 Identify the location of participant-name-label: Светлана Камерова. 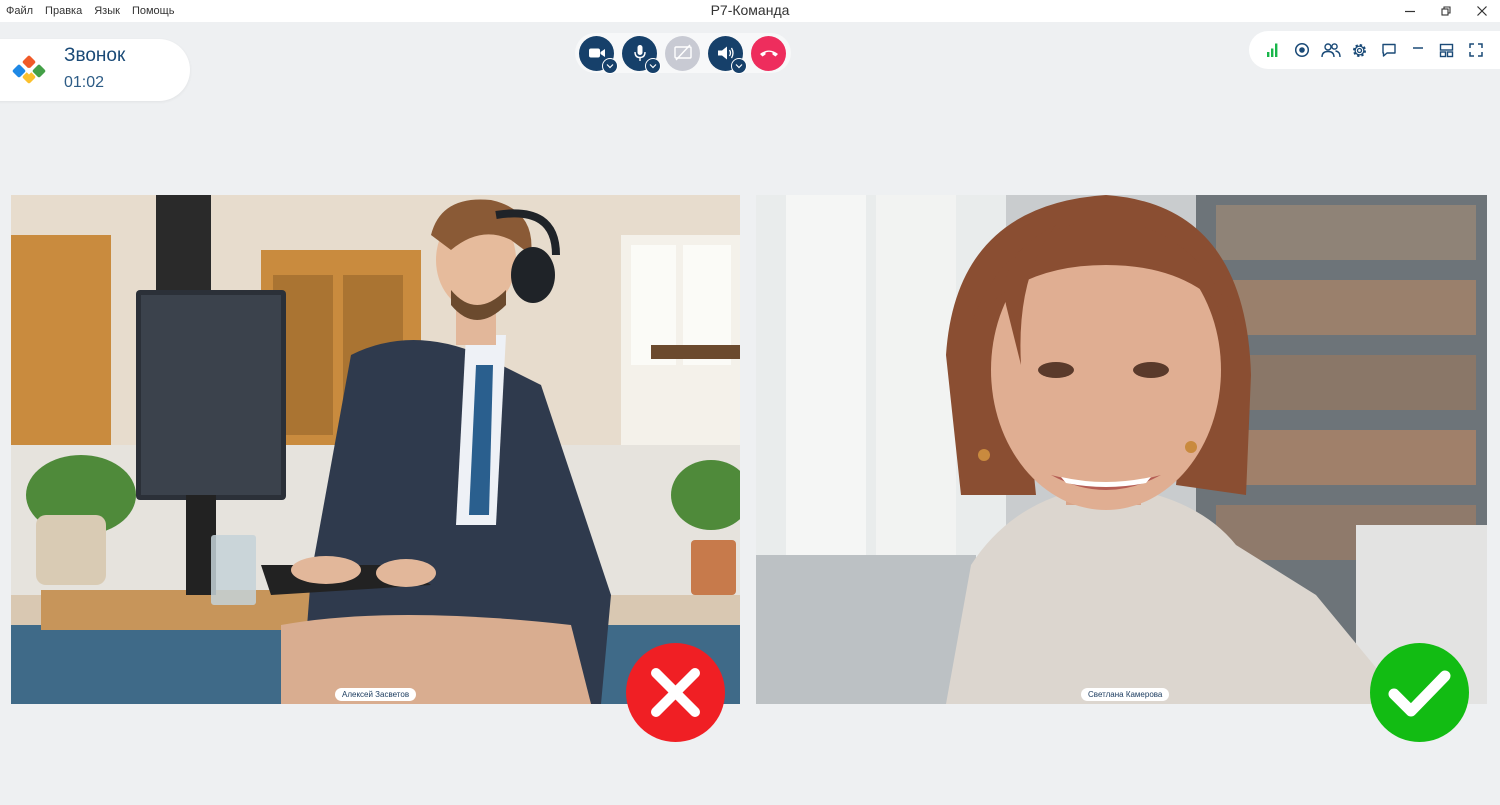
(1125, 694).